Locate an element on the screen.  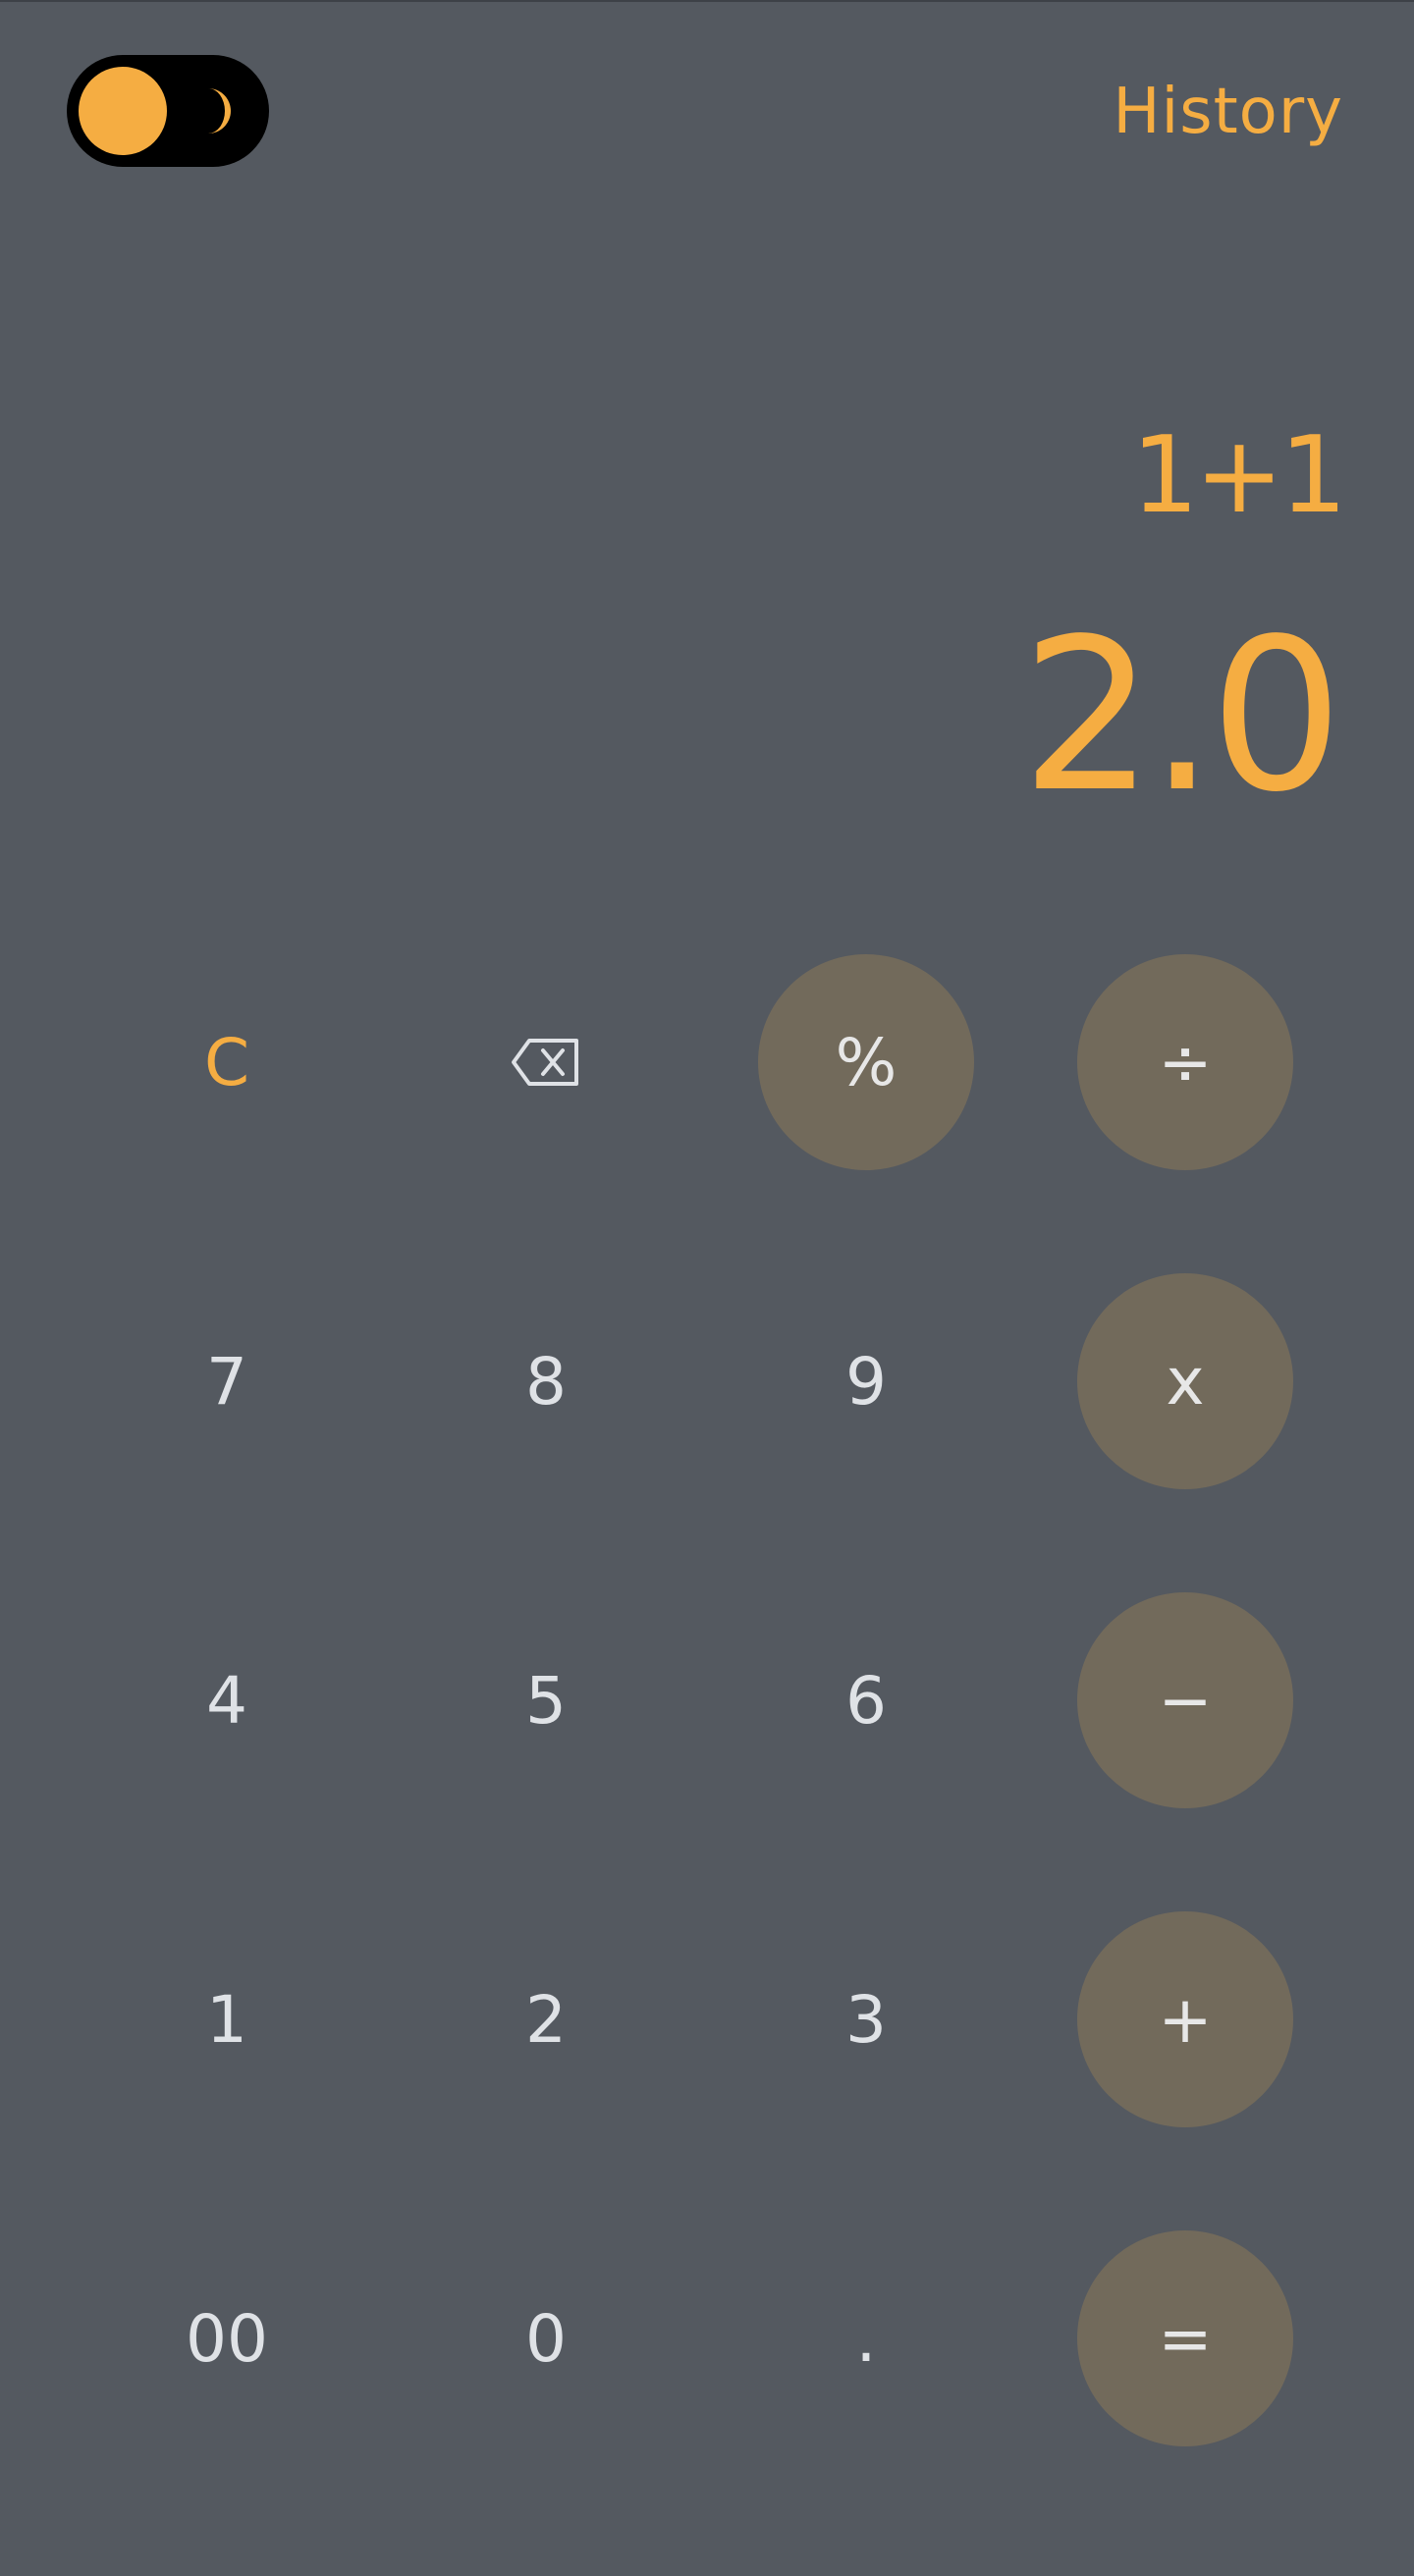
backspace-button is located at coordinates (546, 1062).